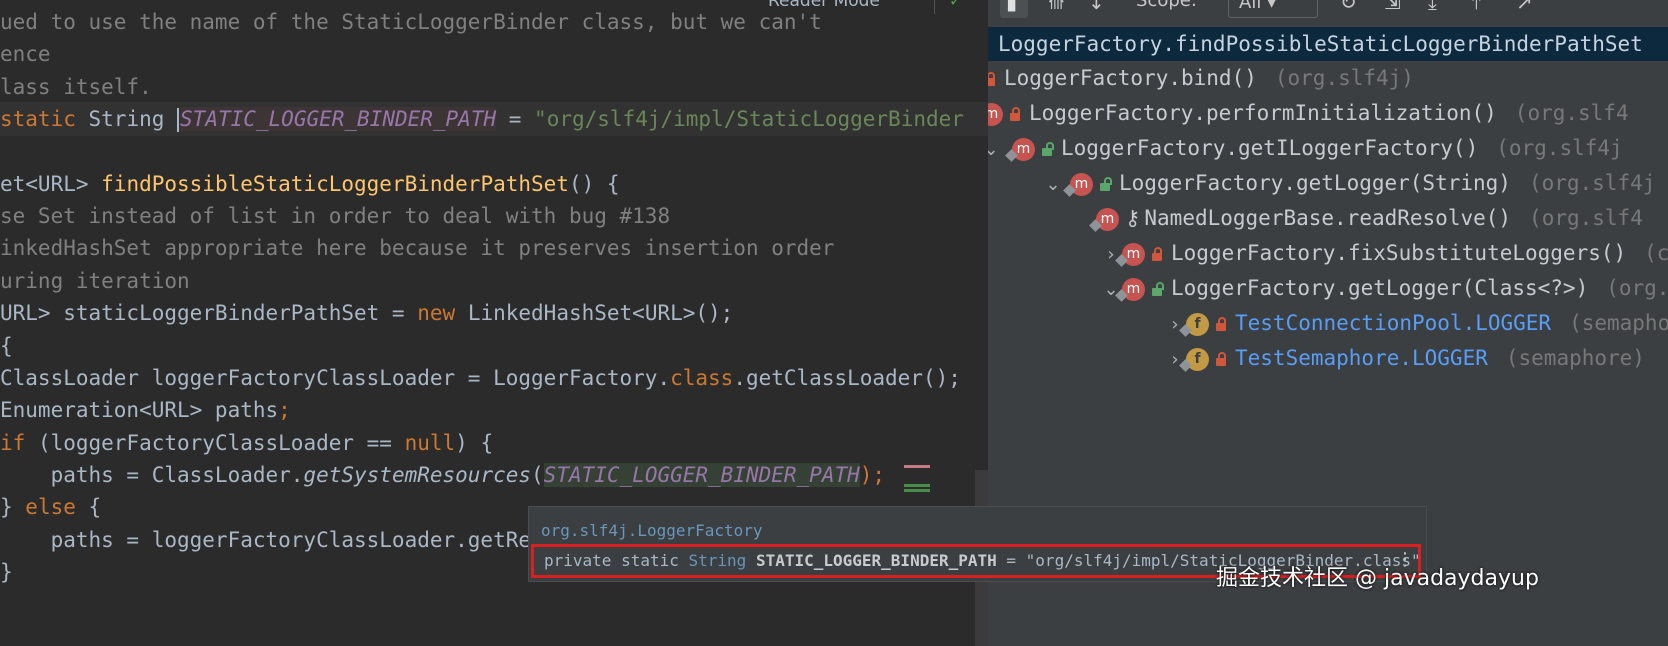  I want to click on code-line: if (loggerFactoryClassLoader == null) {, so click(246, 443).